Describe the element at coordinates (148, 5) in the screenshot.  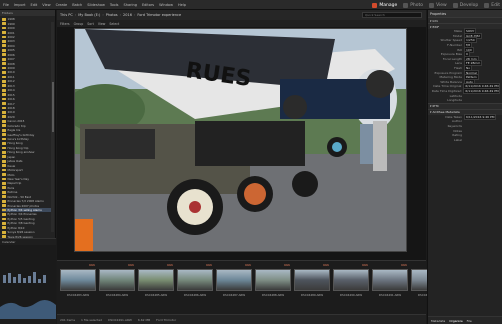
I see `menu-item: Editors` at that location.